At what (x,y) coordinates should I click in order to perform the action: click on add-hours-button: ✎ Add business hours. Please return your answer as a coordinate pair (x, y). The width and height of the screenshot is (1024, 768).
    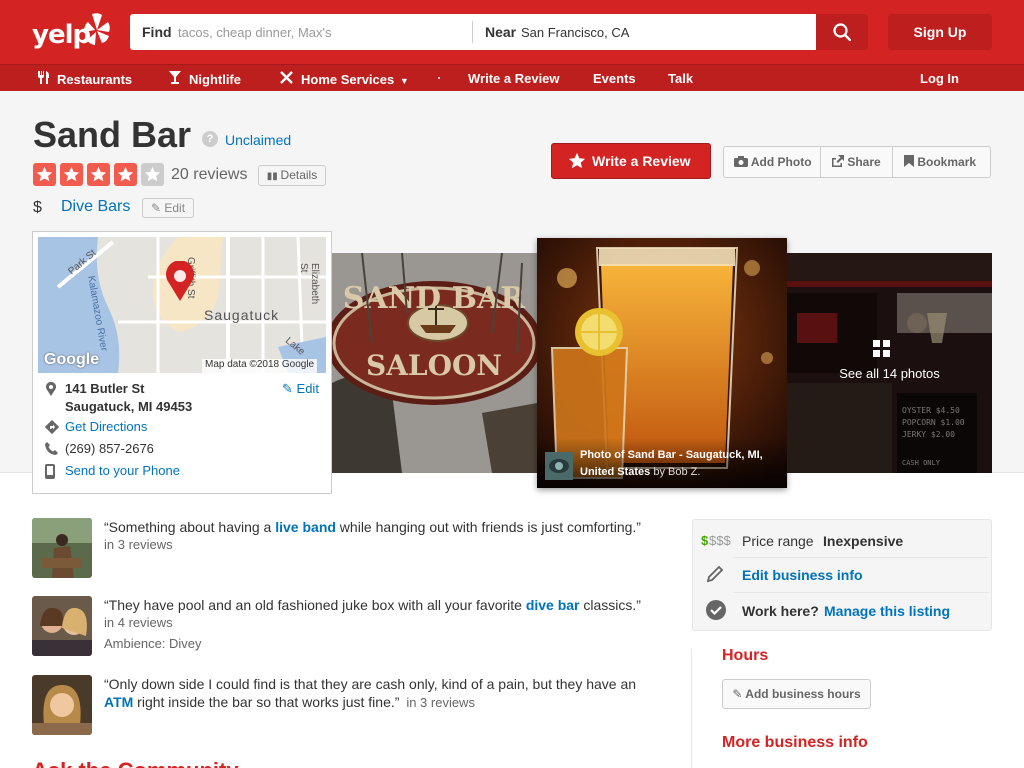
    Looking at the image, I should click on (796, 694).